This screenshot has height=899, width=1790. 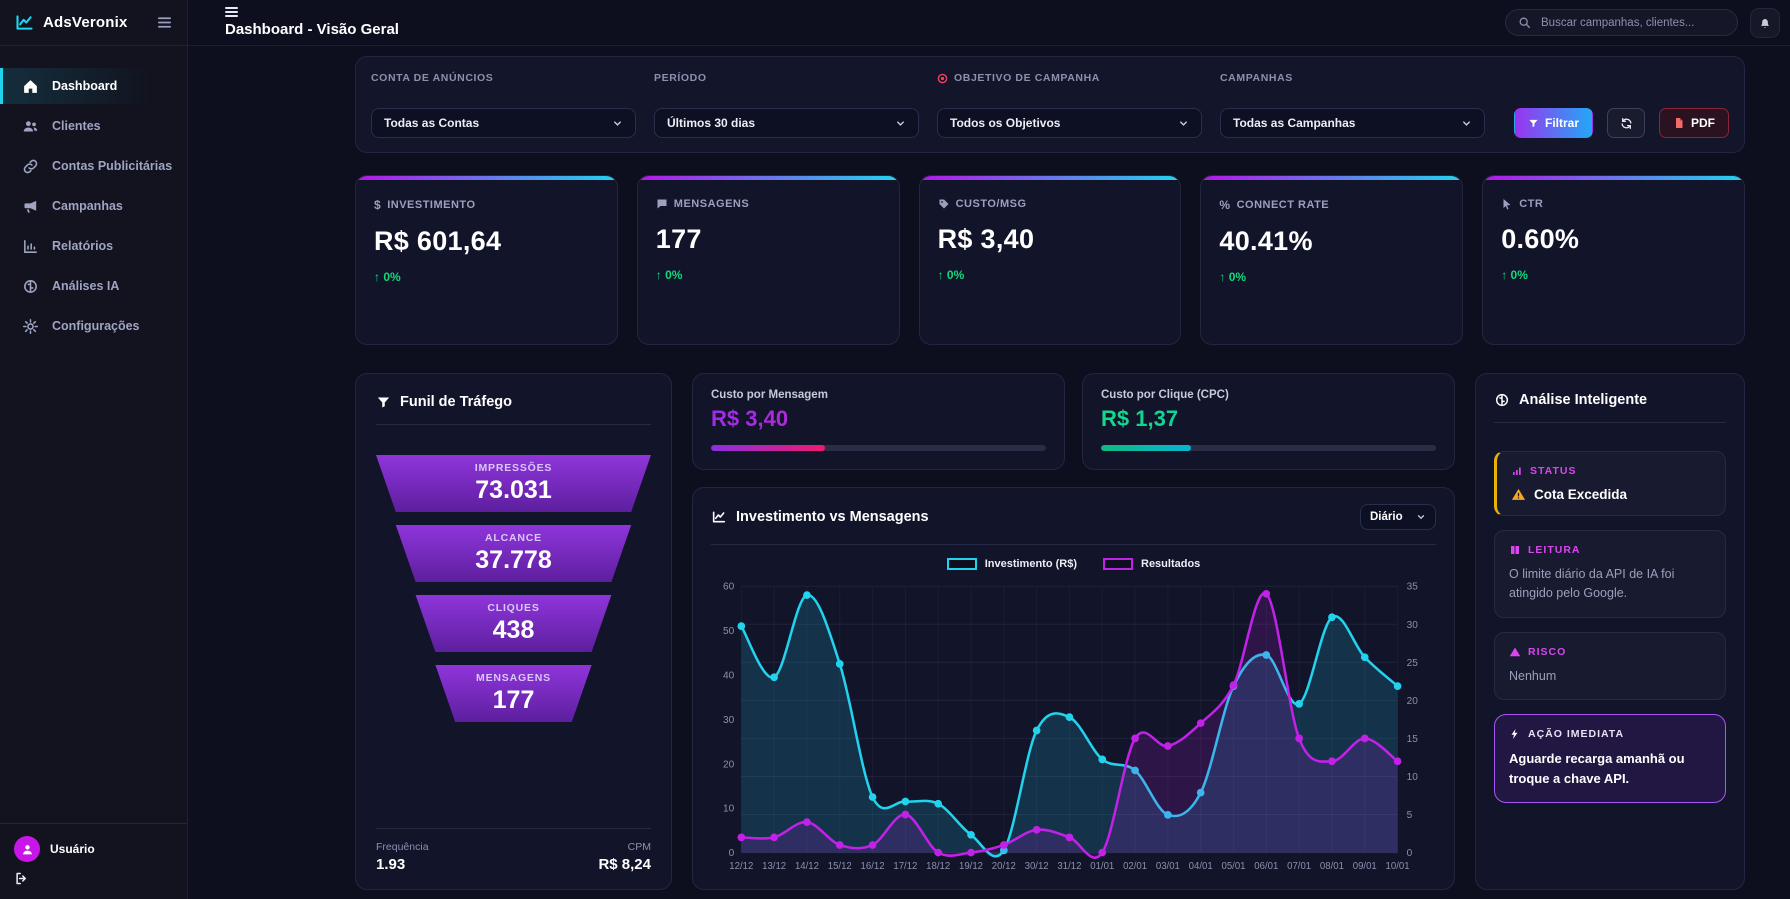 I want to click on cursor-icon, so click(x=1507, y=204).